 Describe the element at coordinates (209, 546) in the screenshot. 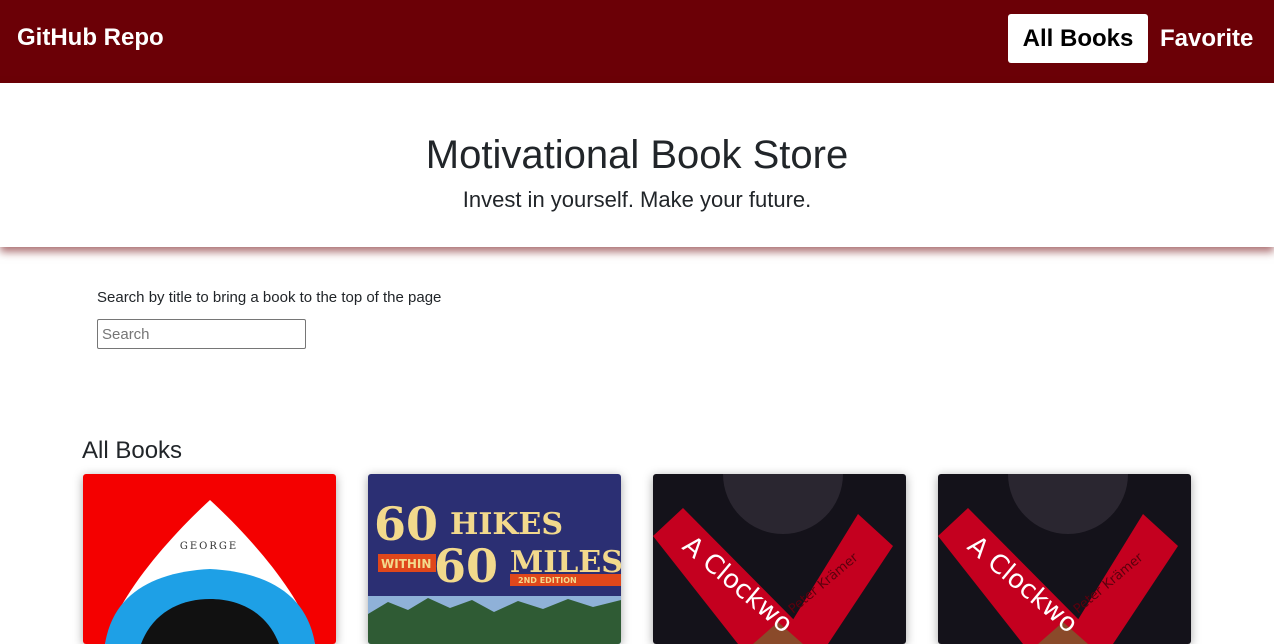

I see `book-cover-text: GEORGE` at that location.